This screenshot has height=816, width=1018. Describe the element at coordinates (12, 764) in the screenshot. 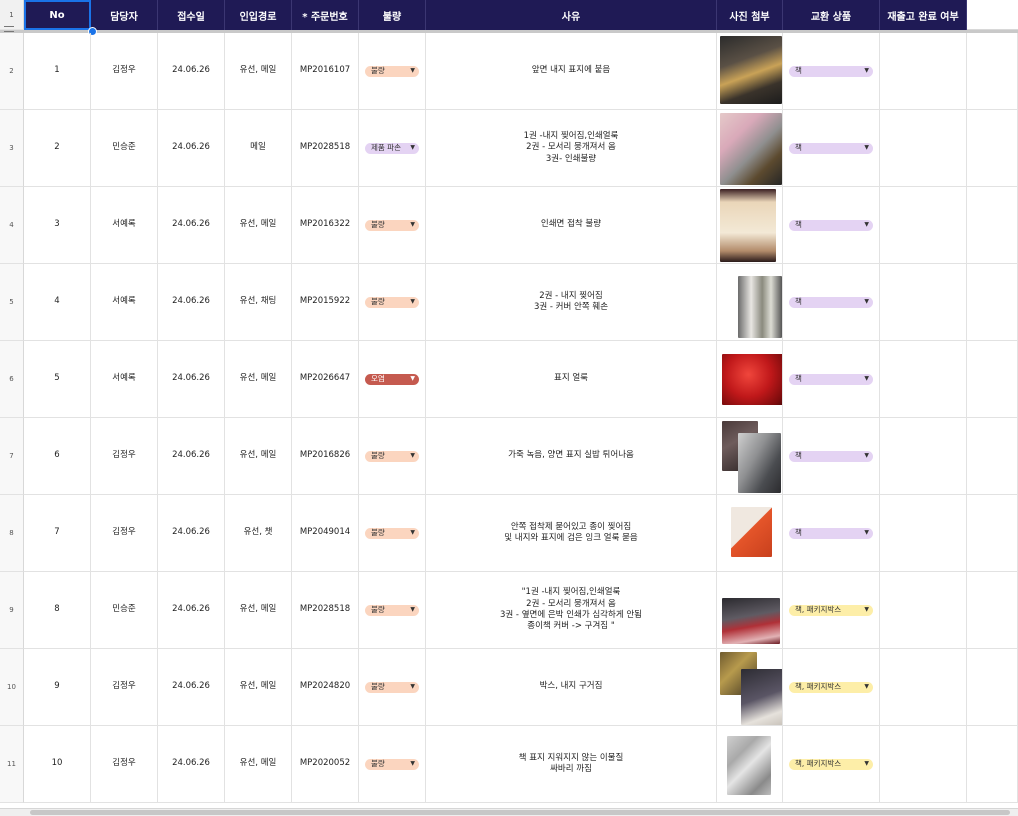

I see `row-number: 11` at that location.